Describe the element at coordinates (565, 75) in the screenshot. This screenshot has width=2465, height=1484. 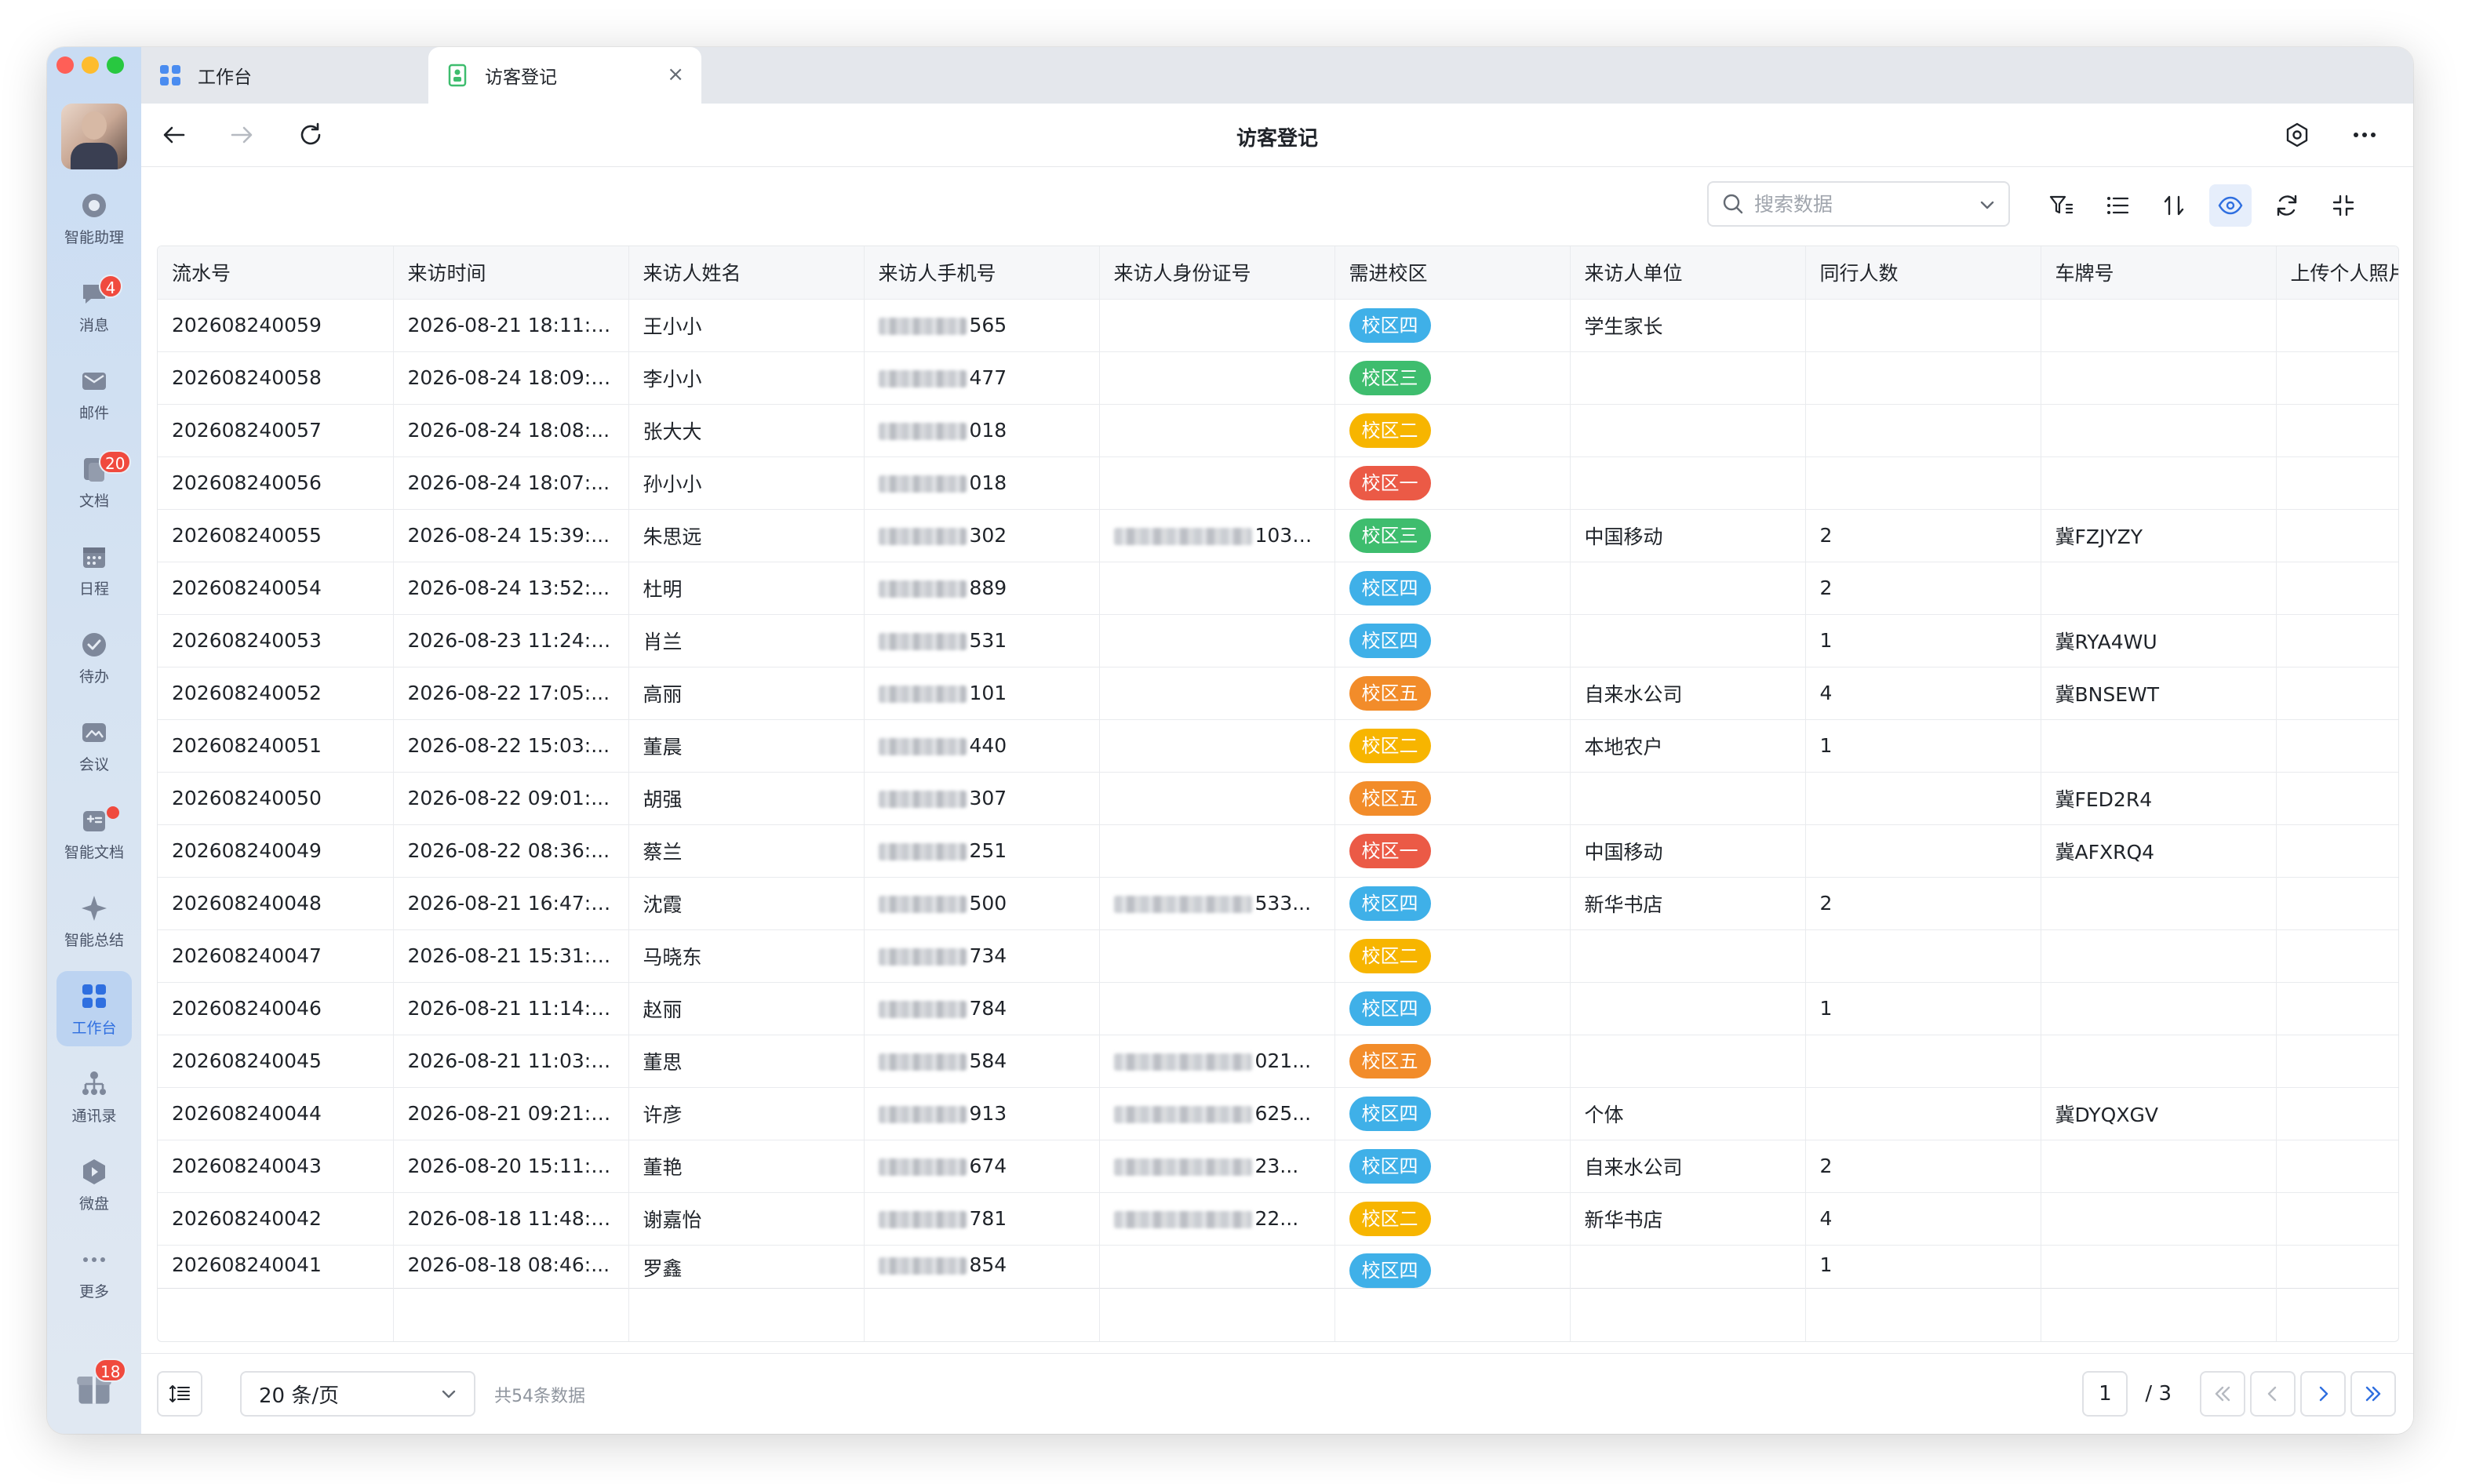
I see `tab-visitor: 访客登记 ×` at that location.